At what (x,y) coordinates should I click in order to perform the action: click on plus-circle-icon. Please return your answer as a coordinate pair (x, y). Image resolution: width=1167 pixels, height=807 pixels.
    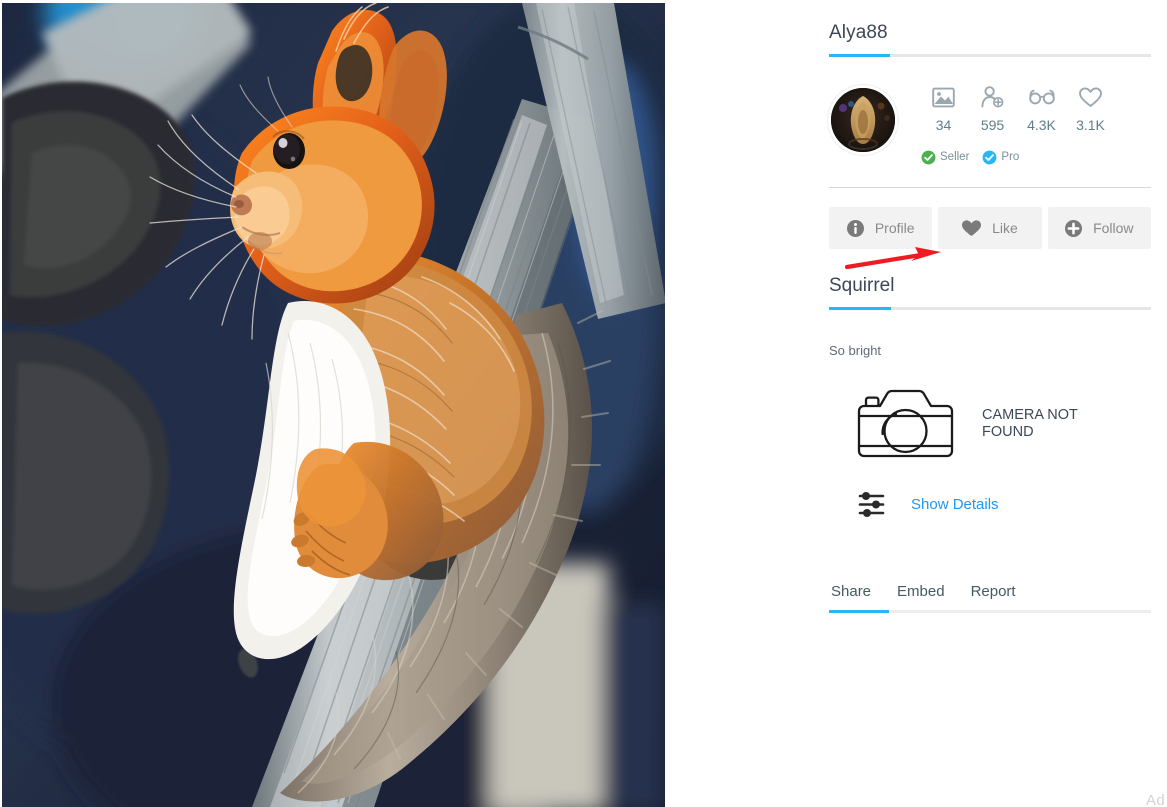
    Looking at the image, I should click on (1074, 228).